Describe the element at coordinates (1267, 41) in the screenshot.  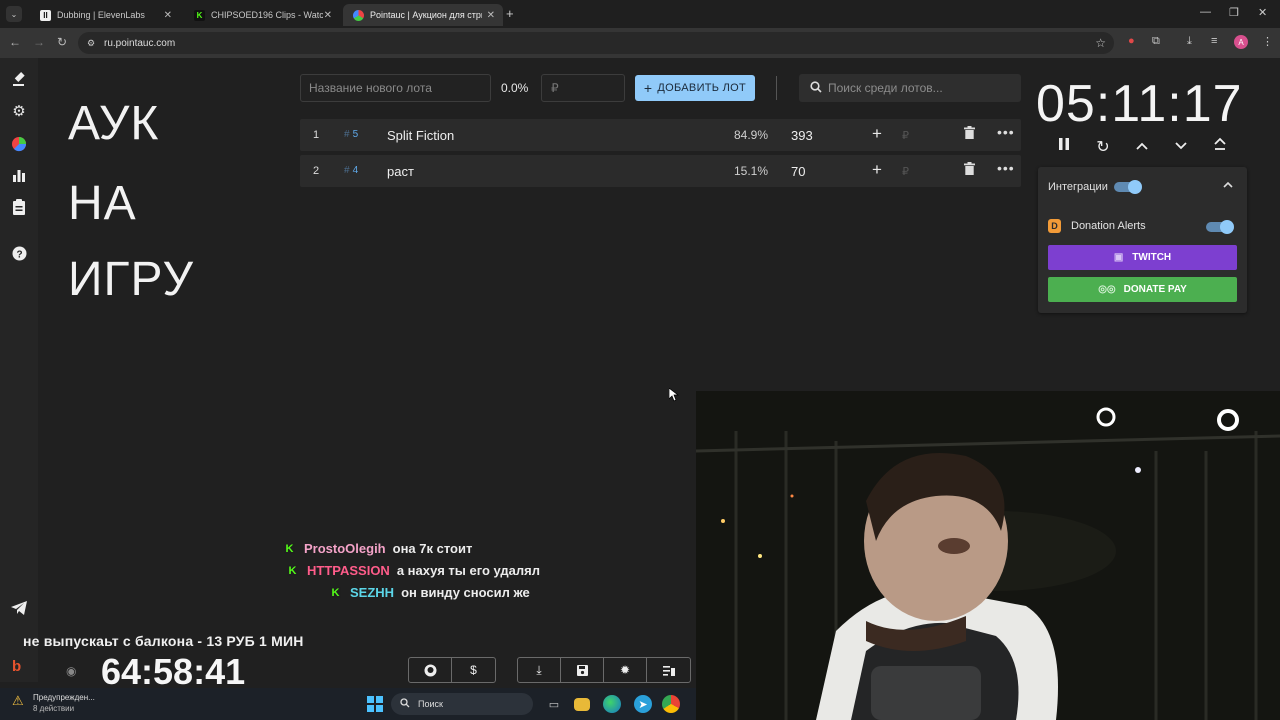
I see `browser-menu-icon: ⋮` at that location.